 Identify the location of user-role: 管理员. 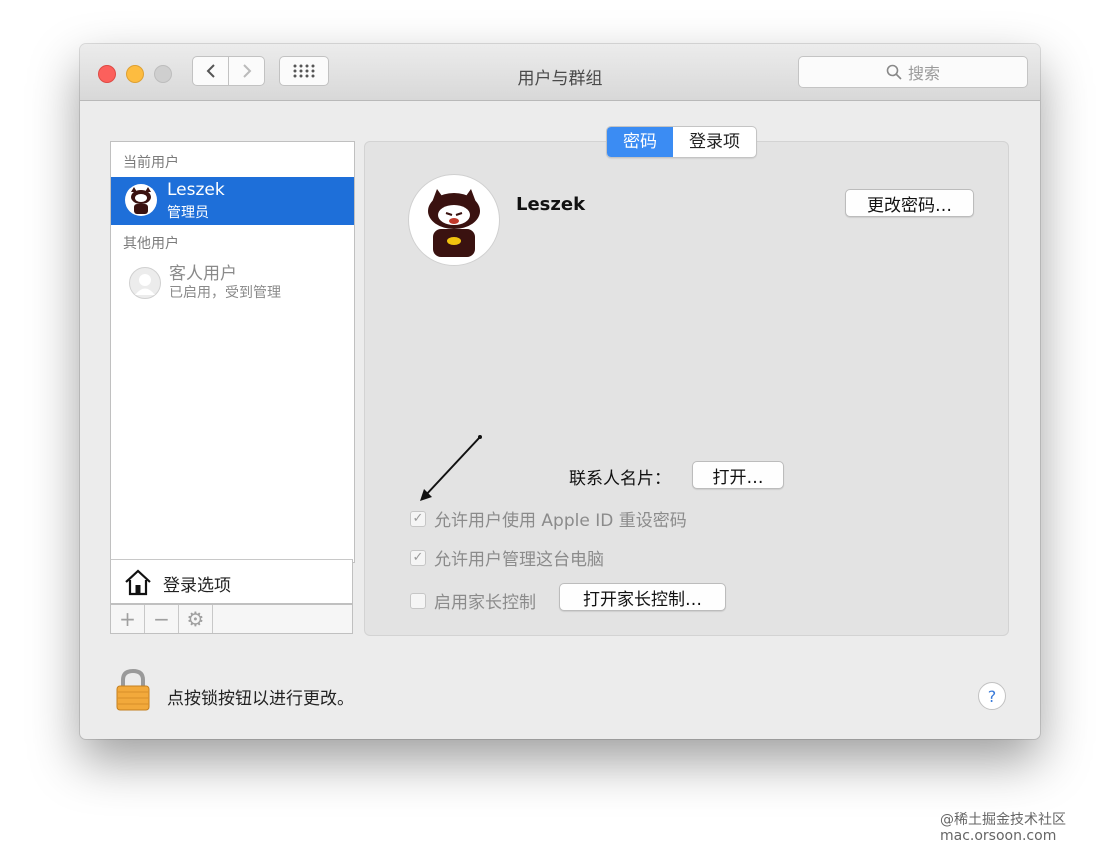
(188, 213).